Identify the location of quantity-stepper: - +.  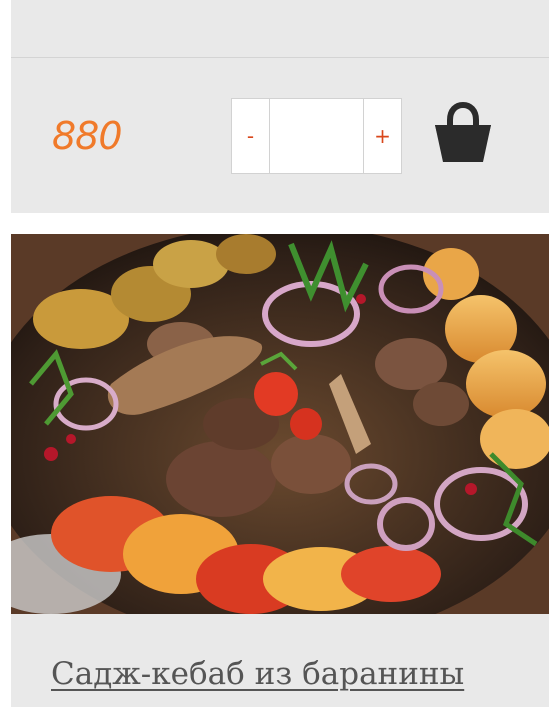
(316, 136).